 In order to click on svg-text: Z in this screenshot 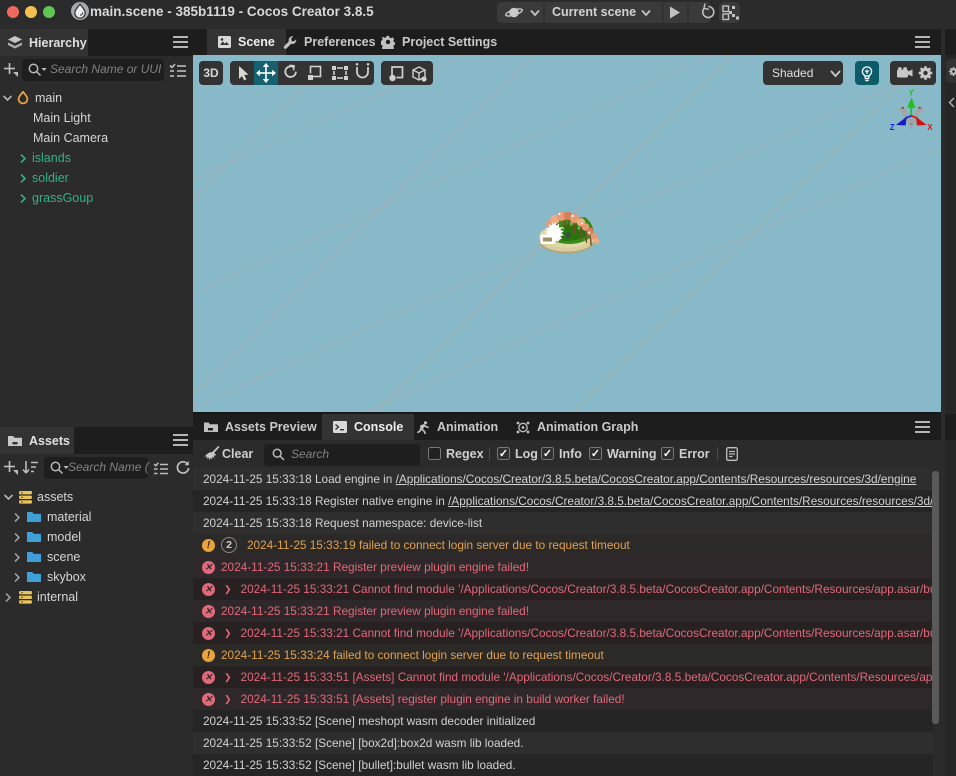, I will do `click(892, 127)`.